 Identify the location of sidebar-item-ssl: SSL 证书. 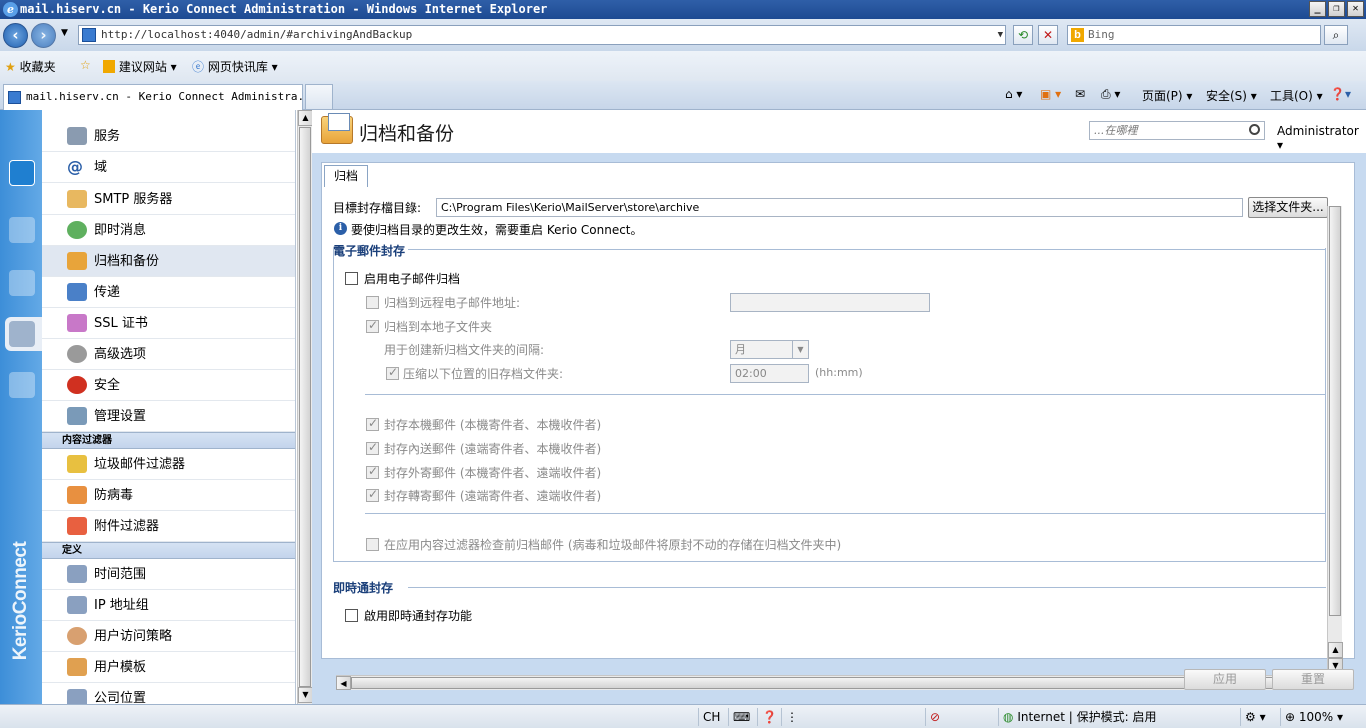
(168, 323).